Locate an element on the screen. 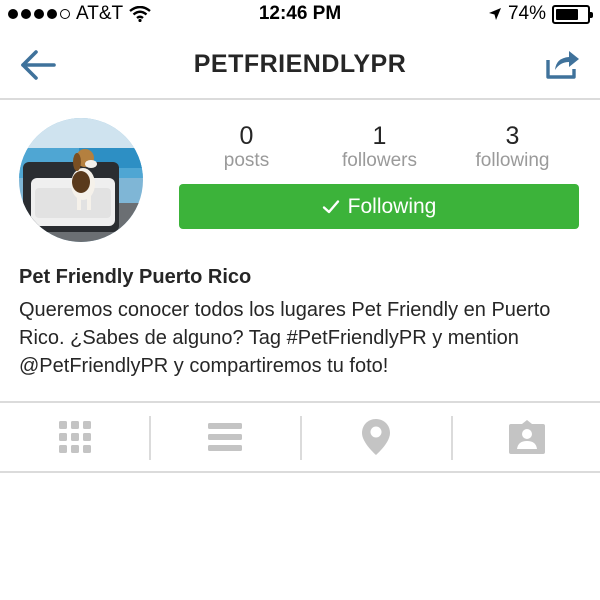 This screenshot has width=600, height=600. list-icon is located at coordinates (225, 437).